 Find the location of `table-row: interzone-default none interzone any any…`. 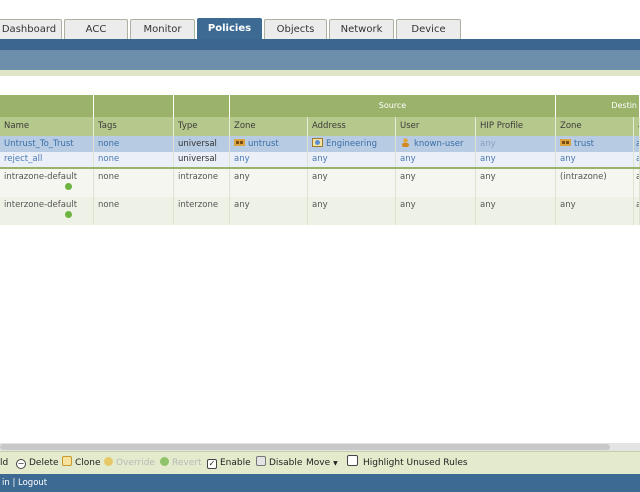

table-row: interzone-default none interzone any any… is located at coordinates (320, 211).